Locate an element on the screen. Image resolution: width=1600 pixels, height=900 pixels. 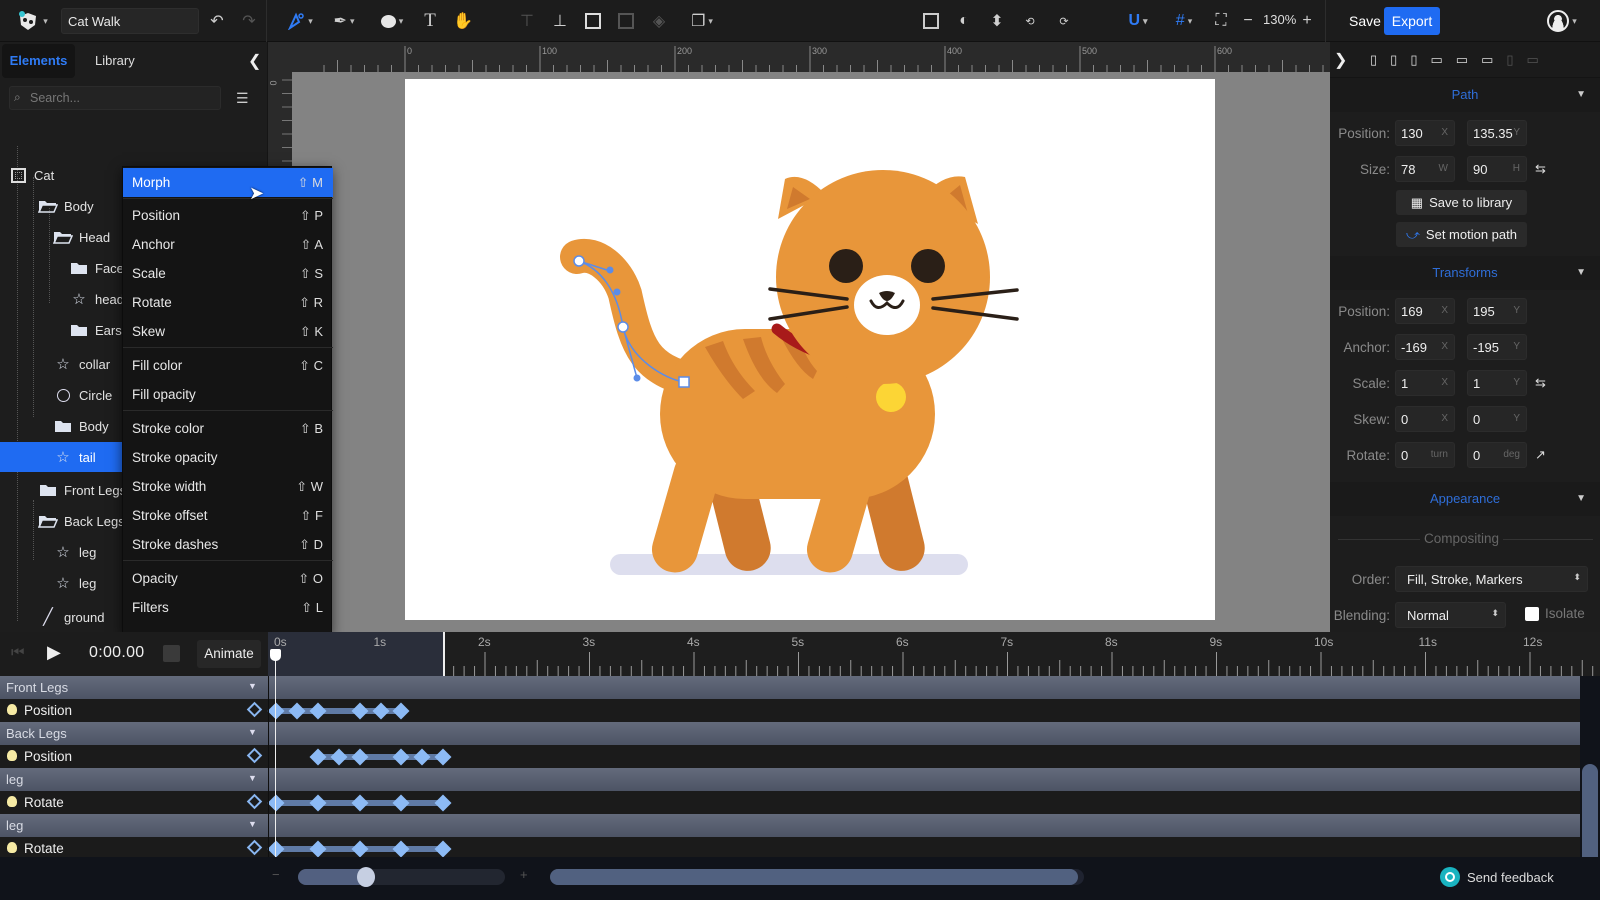
layer-item-collar: ☆ collar is located at coordinates (81, 364).